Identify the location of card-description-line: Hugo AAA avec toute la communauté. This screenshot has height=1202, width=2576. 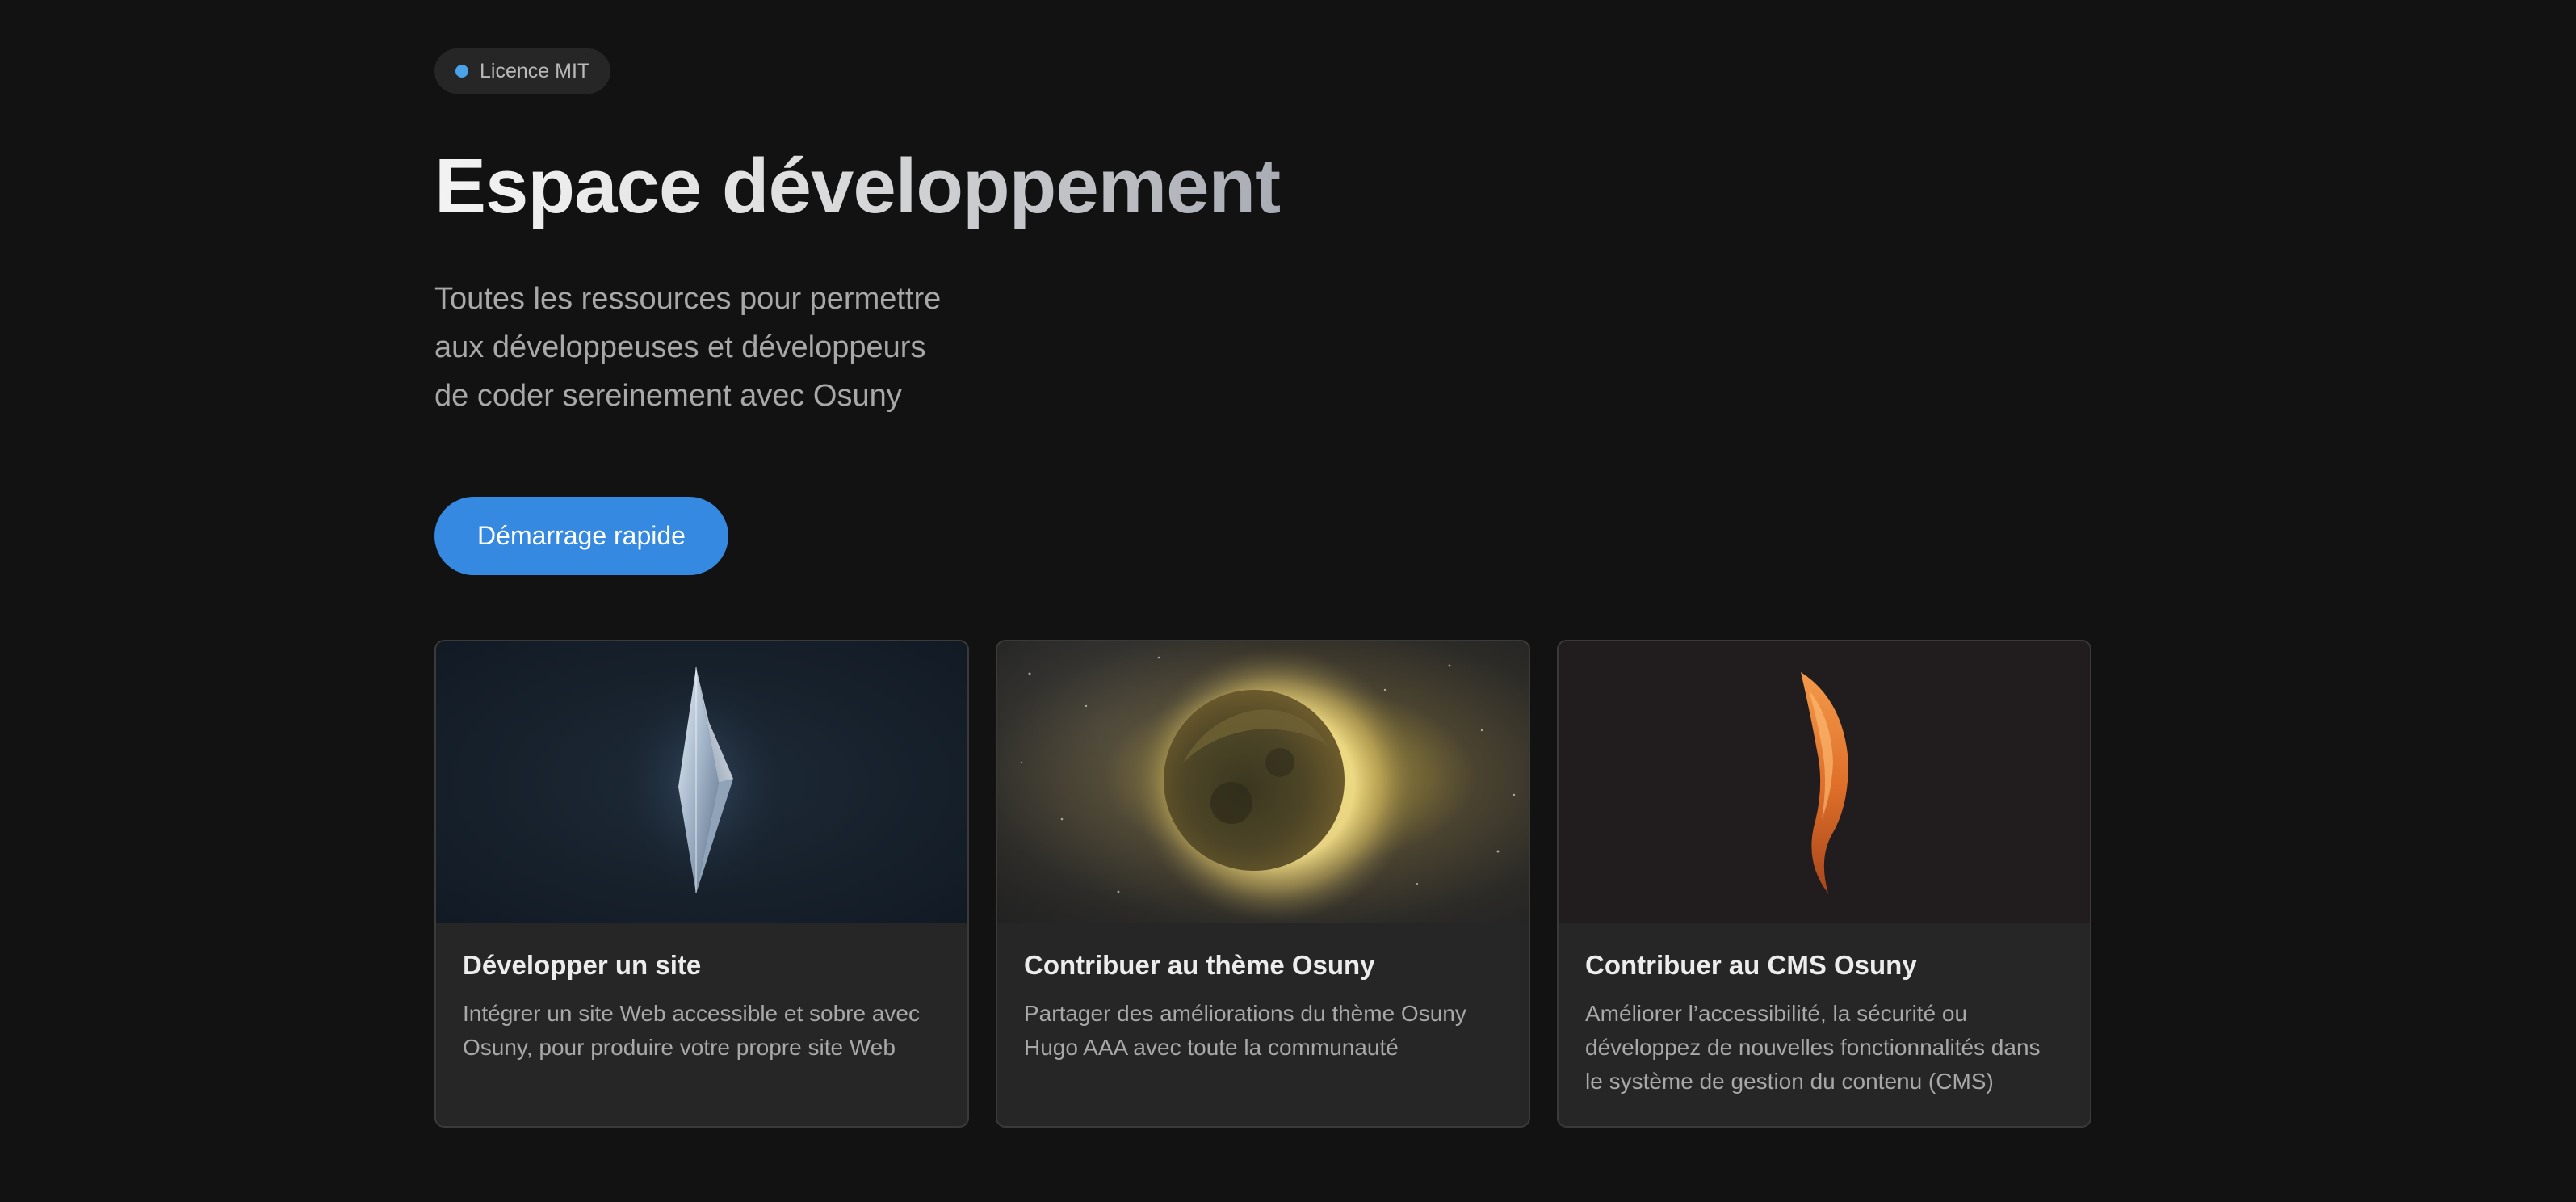
(1211, 1047).